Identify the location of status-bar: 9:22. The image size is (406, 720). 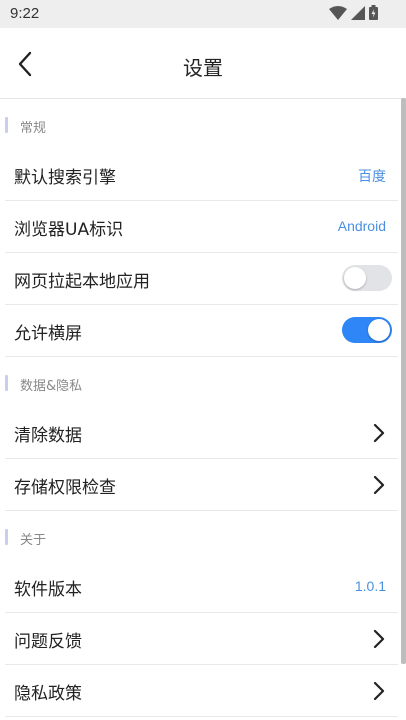
(203, 14).